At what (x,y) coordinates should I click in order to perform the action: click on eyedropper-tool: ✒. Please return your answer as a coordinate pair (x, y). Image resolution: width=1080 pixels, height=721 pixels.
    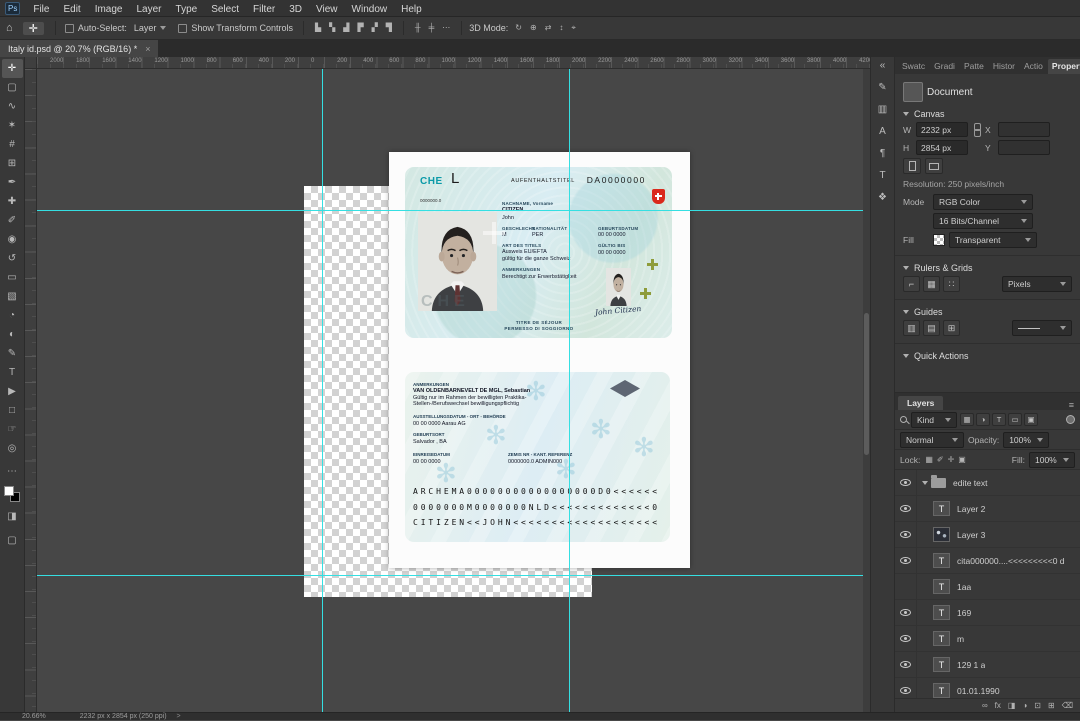
    Looking at the image, I should click on (12, 182).